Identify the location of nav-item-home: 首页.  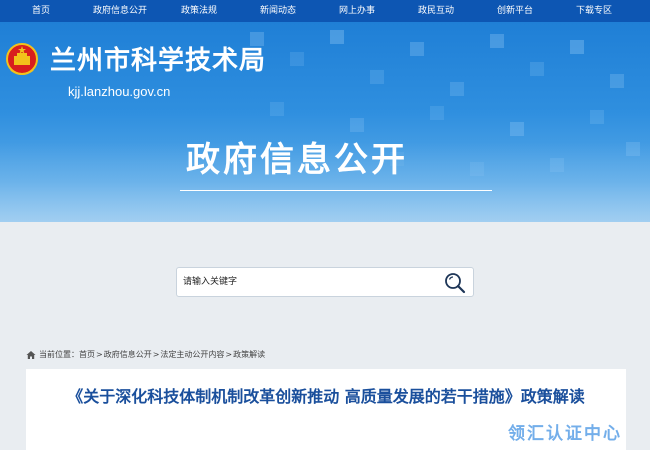
(41, 11).